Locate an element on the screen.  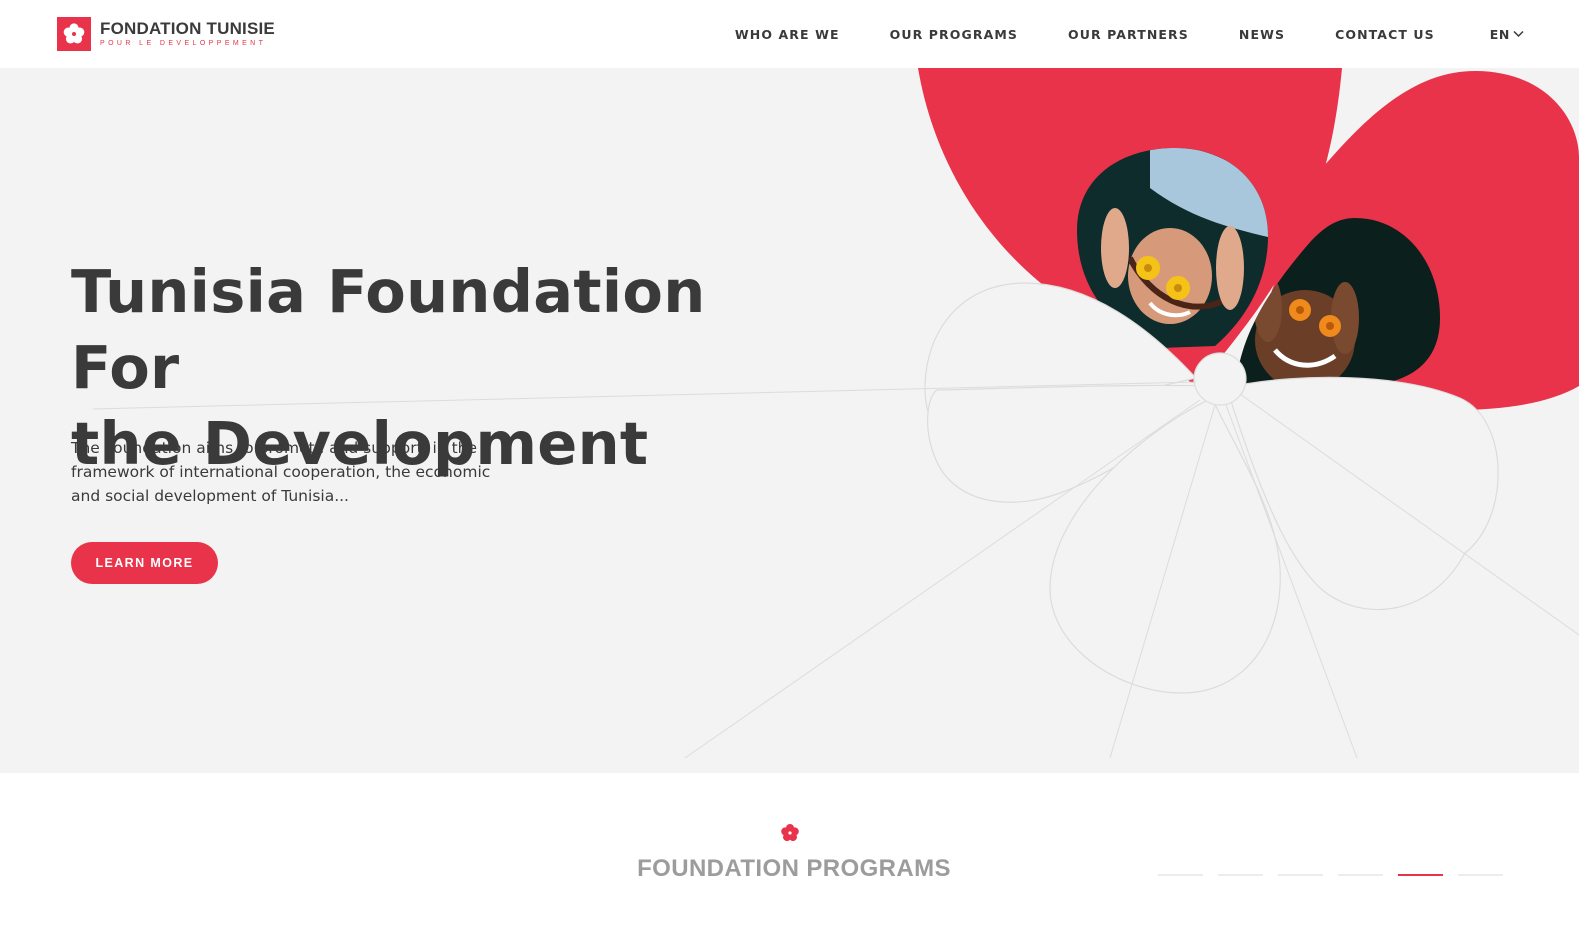
site-logo: FONDATION TUNISIE POUR LE DEVELOPPEMENT is located at coordinates (166, 34).